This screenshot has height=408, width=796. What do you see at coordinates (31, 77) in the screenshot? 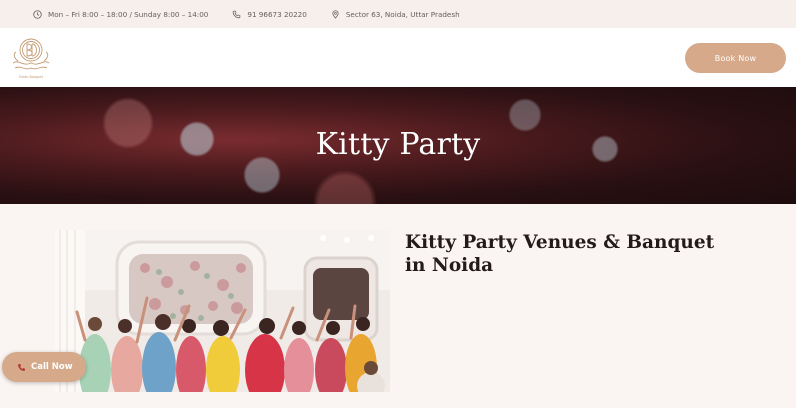
I see `svg-text: Diván Banquet` at bounding box center [31, 77].